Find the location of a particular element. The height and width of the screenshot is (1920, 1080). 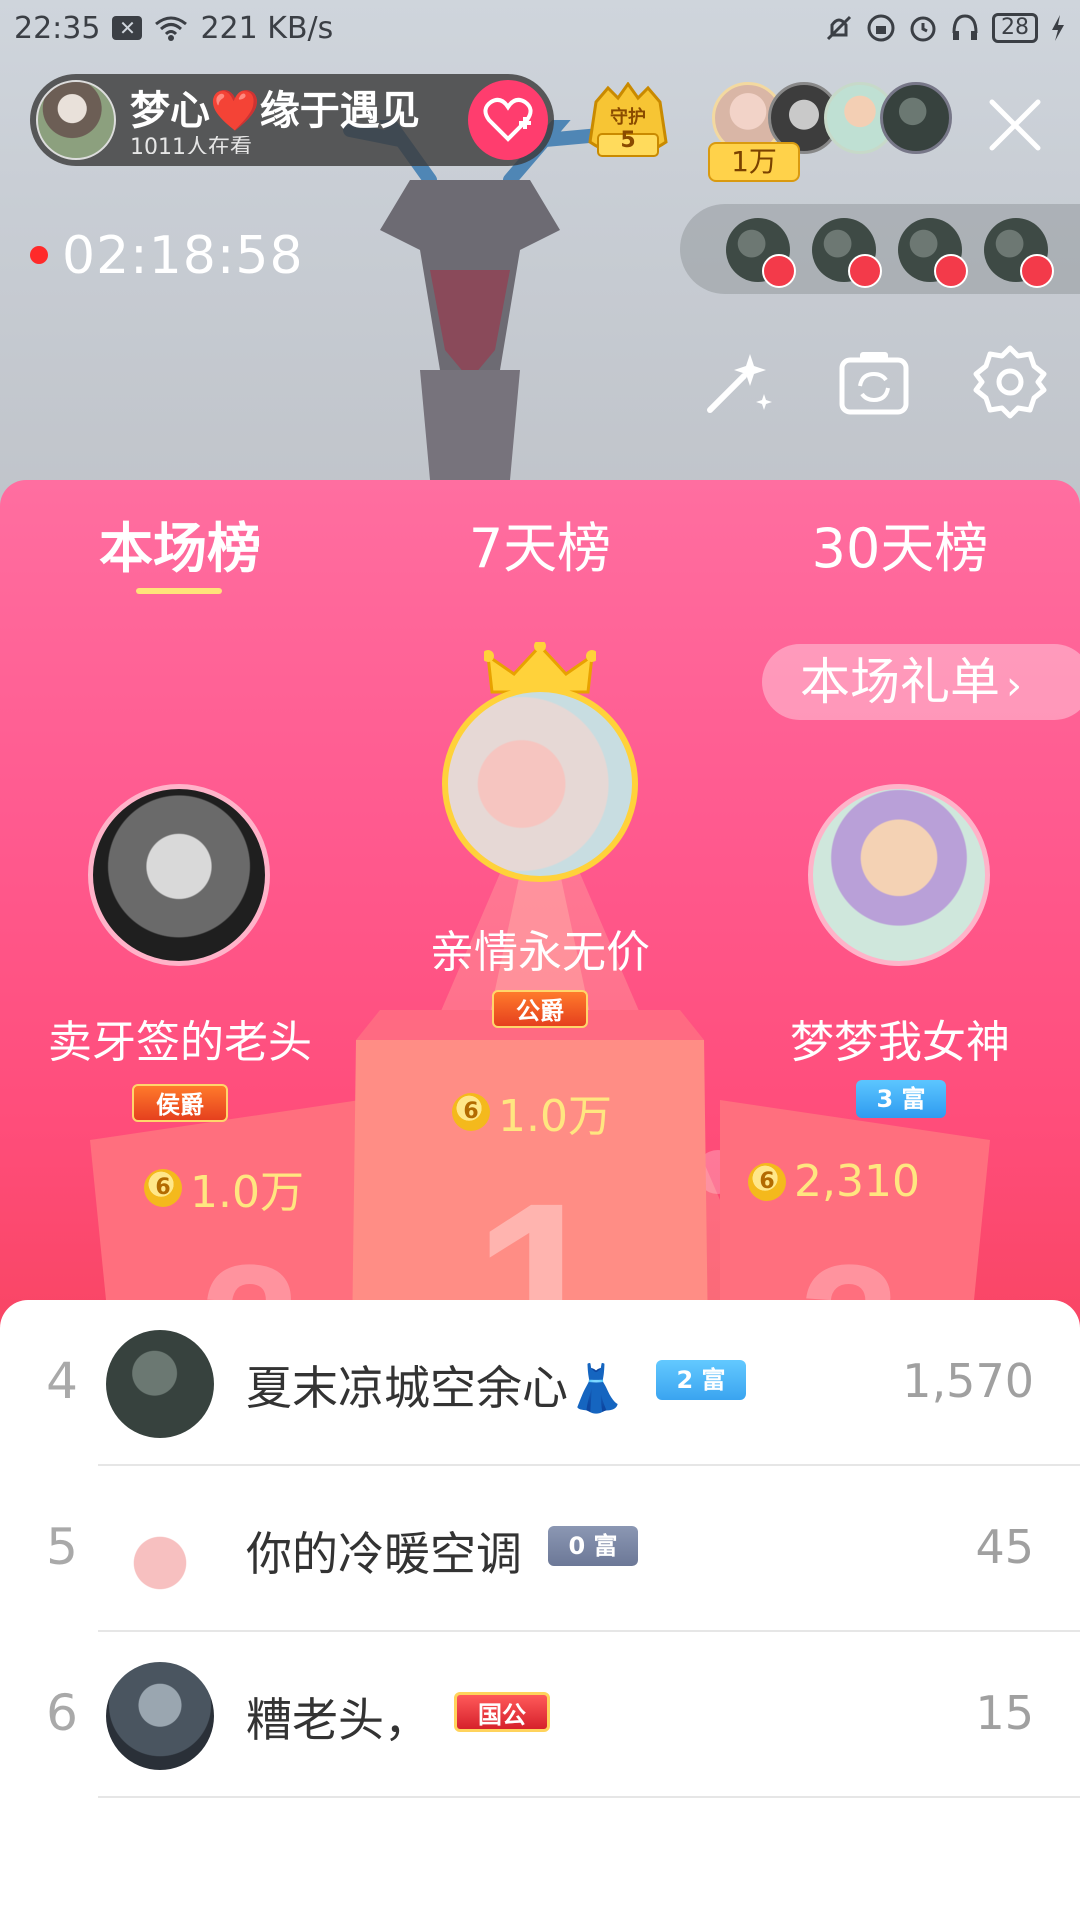

rank-number: 6 is located at coordinates (62, 1713).